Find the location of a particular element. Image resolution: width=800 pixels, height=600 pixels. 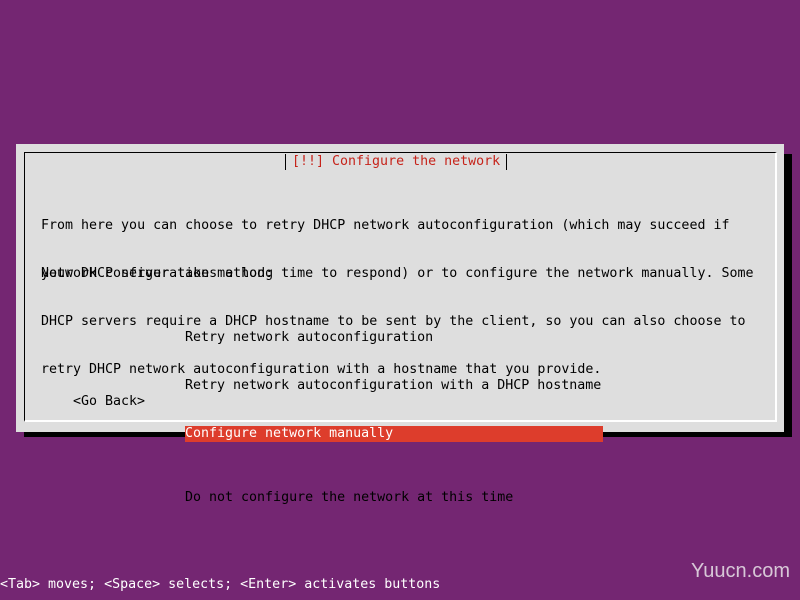

option-retry-autoconfiguration: Retry network autoconfiguration is located at coordinates (394, 338).